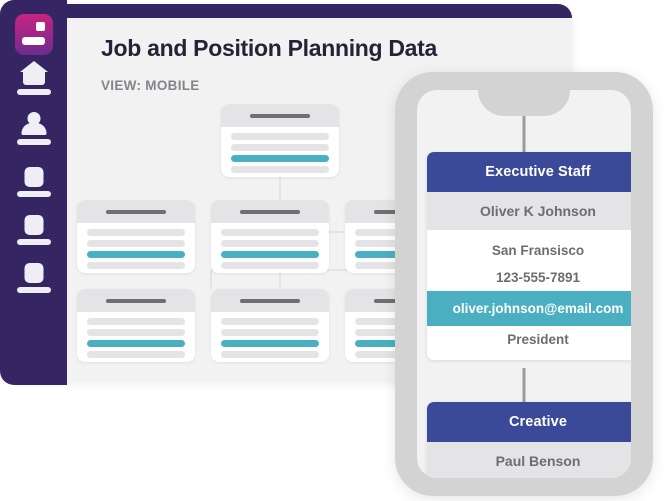  I want to click on org-node-header: Creative, so click(529, 422).